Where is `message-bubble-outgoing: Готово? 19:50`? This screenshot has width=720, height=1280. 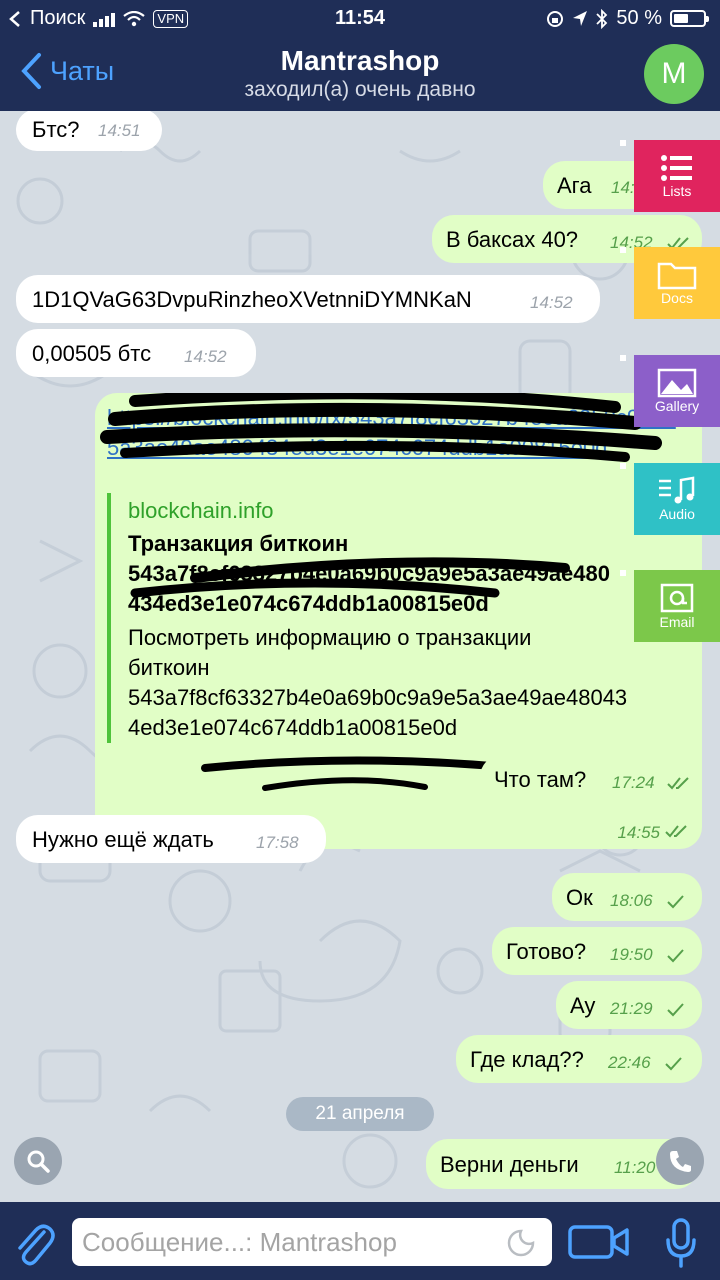 message-bubble-outgoing: Готово? 19:50 is located at coordinates (597, 951).